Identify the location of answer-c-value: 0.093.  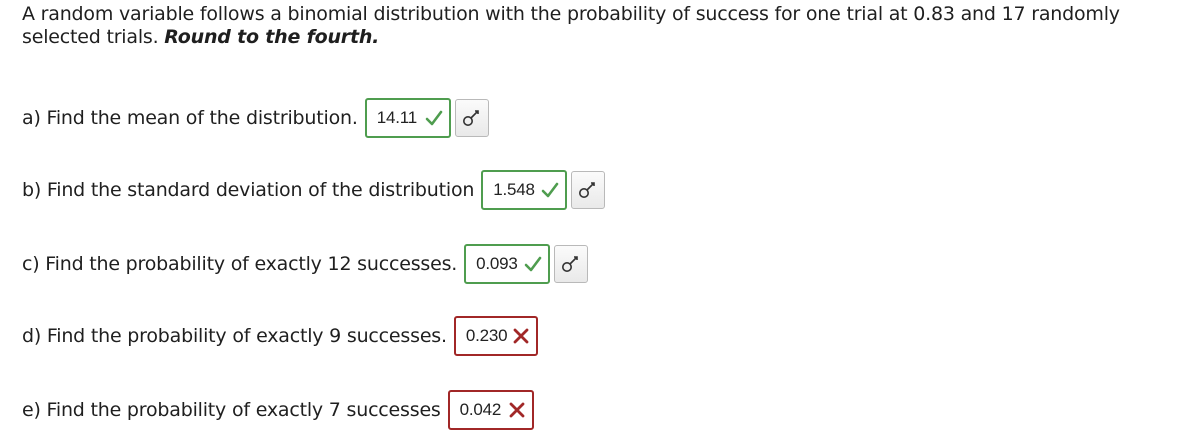
(497, 263).